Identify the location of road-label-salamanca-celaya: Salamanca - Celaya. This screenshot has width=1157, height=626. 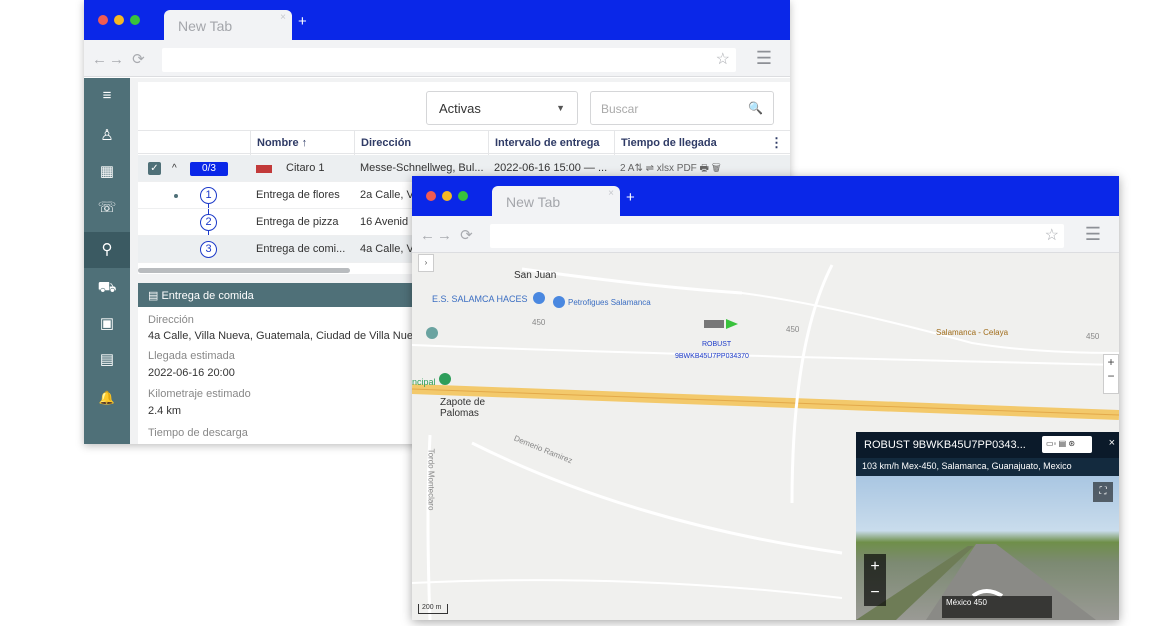
(972, 332).